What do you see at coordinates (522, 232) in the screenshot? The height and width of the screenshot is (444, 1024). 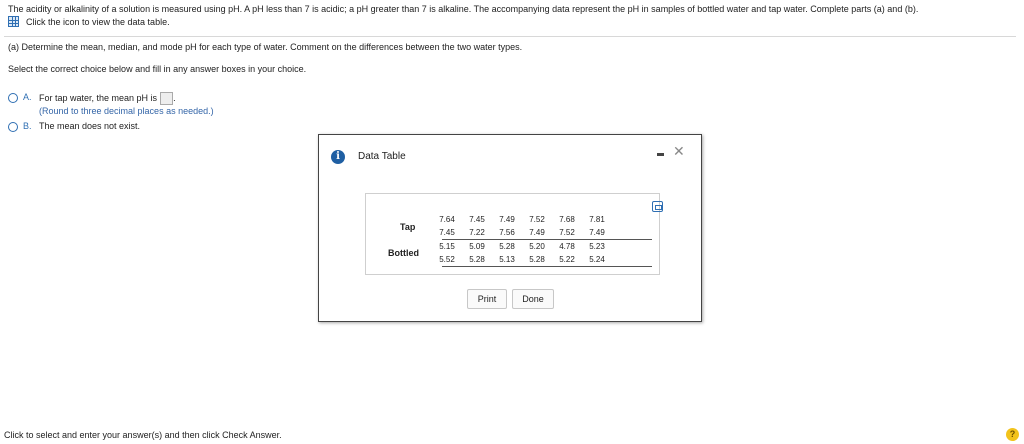 I see `table-row: 7.45 7.22 7.56 7.49 7.52 7.49` at bounding box center [522, 232].